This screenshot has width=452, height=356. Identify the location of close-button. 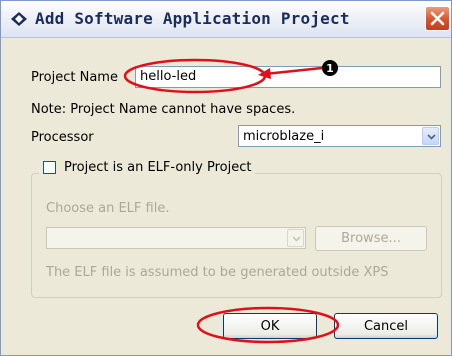
(437, 18).